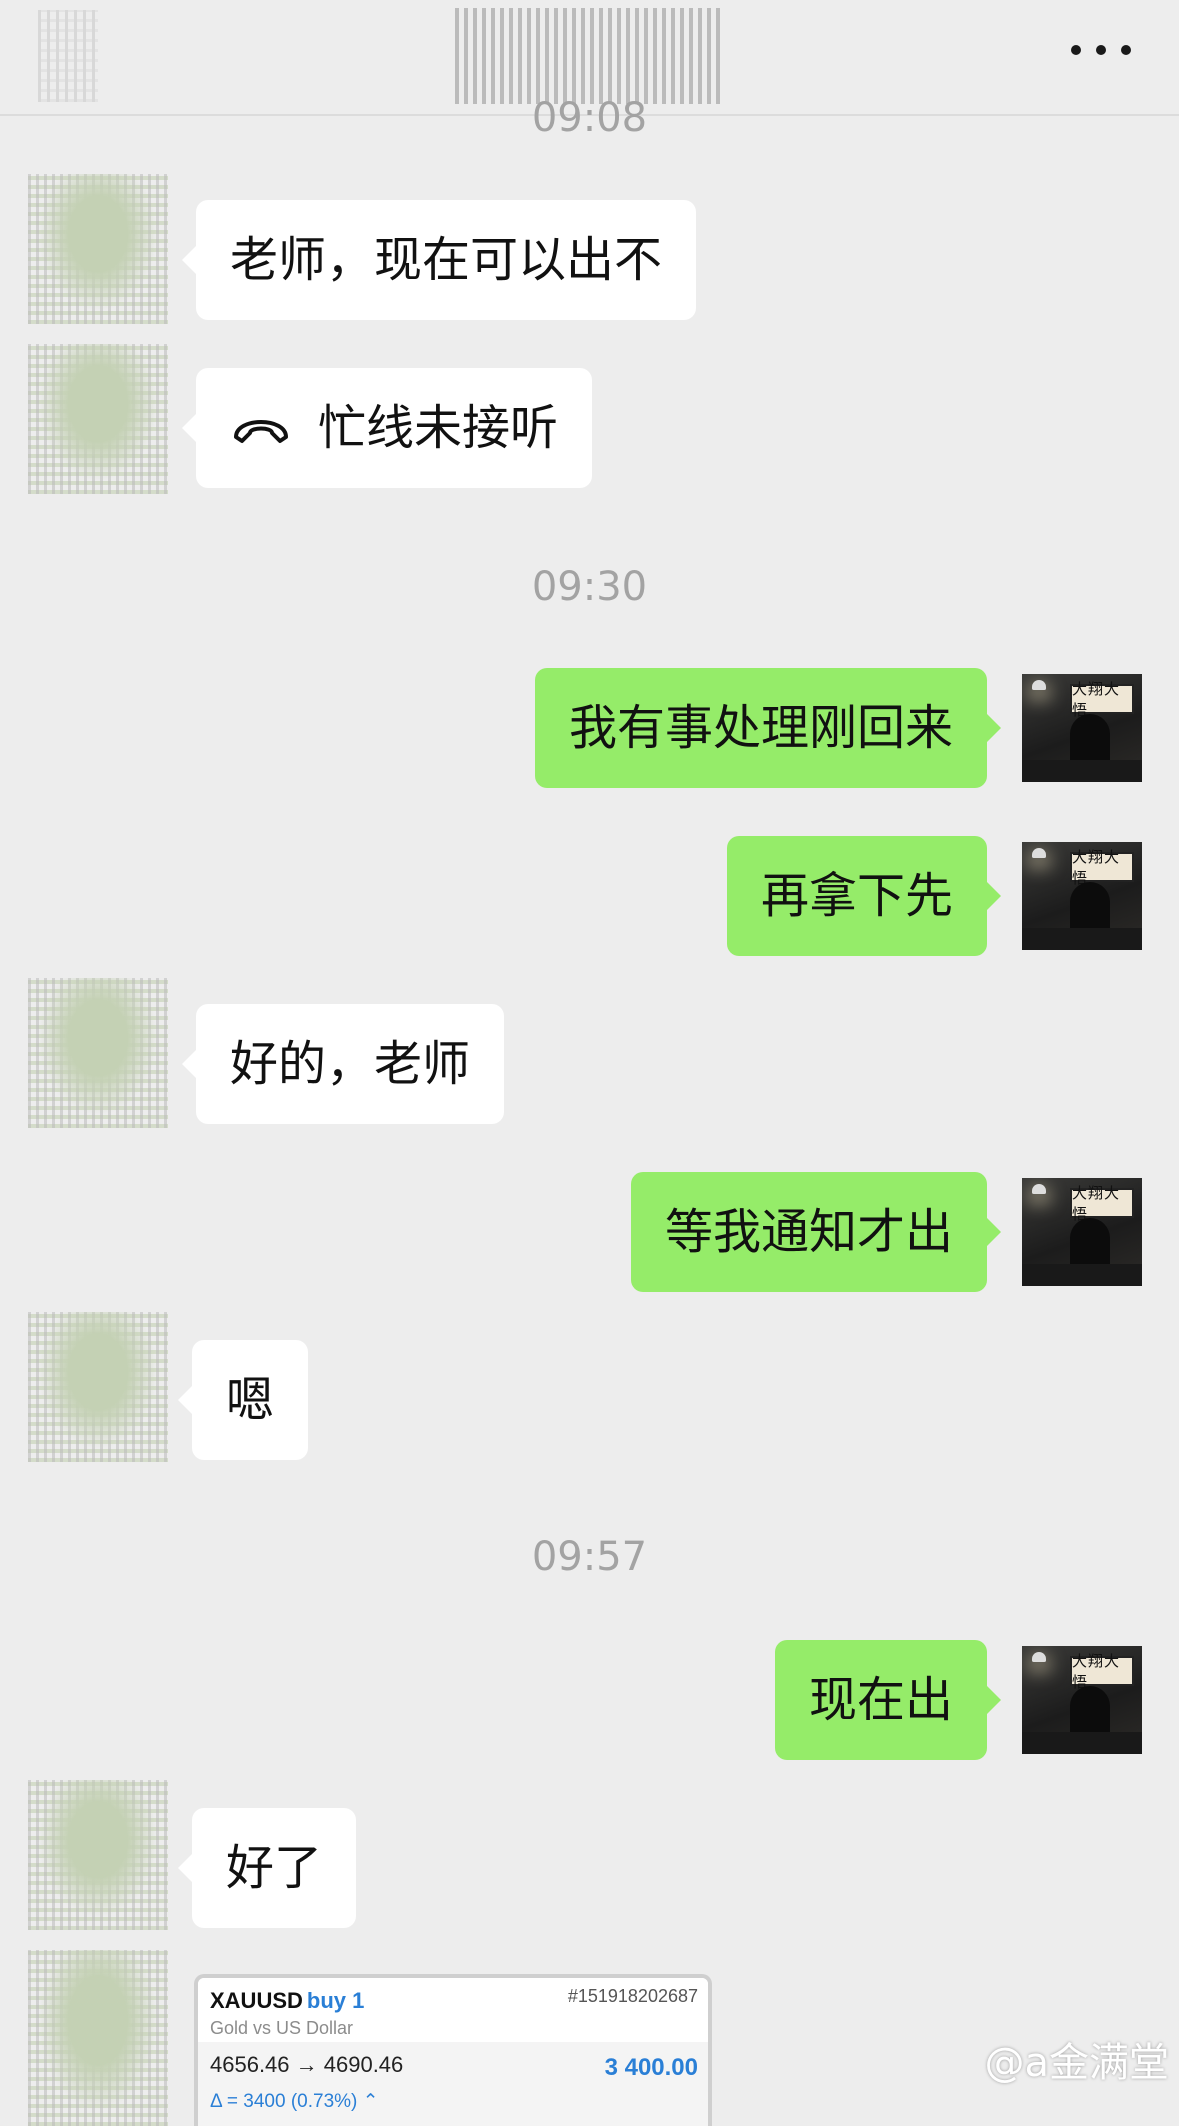 Image resolution: width=1179 pixels, height=2126 pixels. What do you see at coordinates (307, 2064) in the screenshot?
I see `trade-prices: 4656.46 → 4690.46` at bounding box center [307, 2064].